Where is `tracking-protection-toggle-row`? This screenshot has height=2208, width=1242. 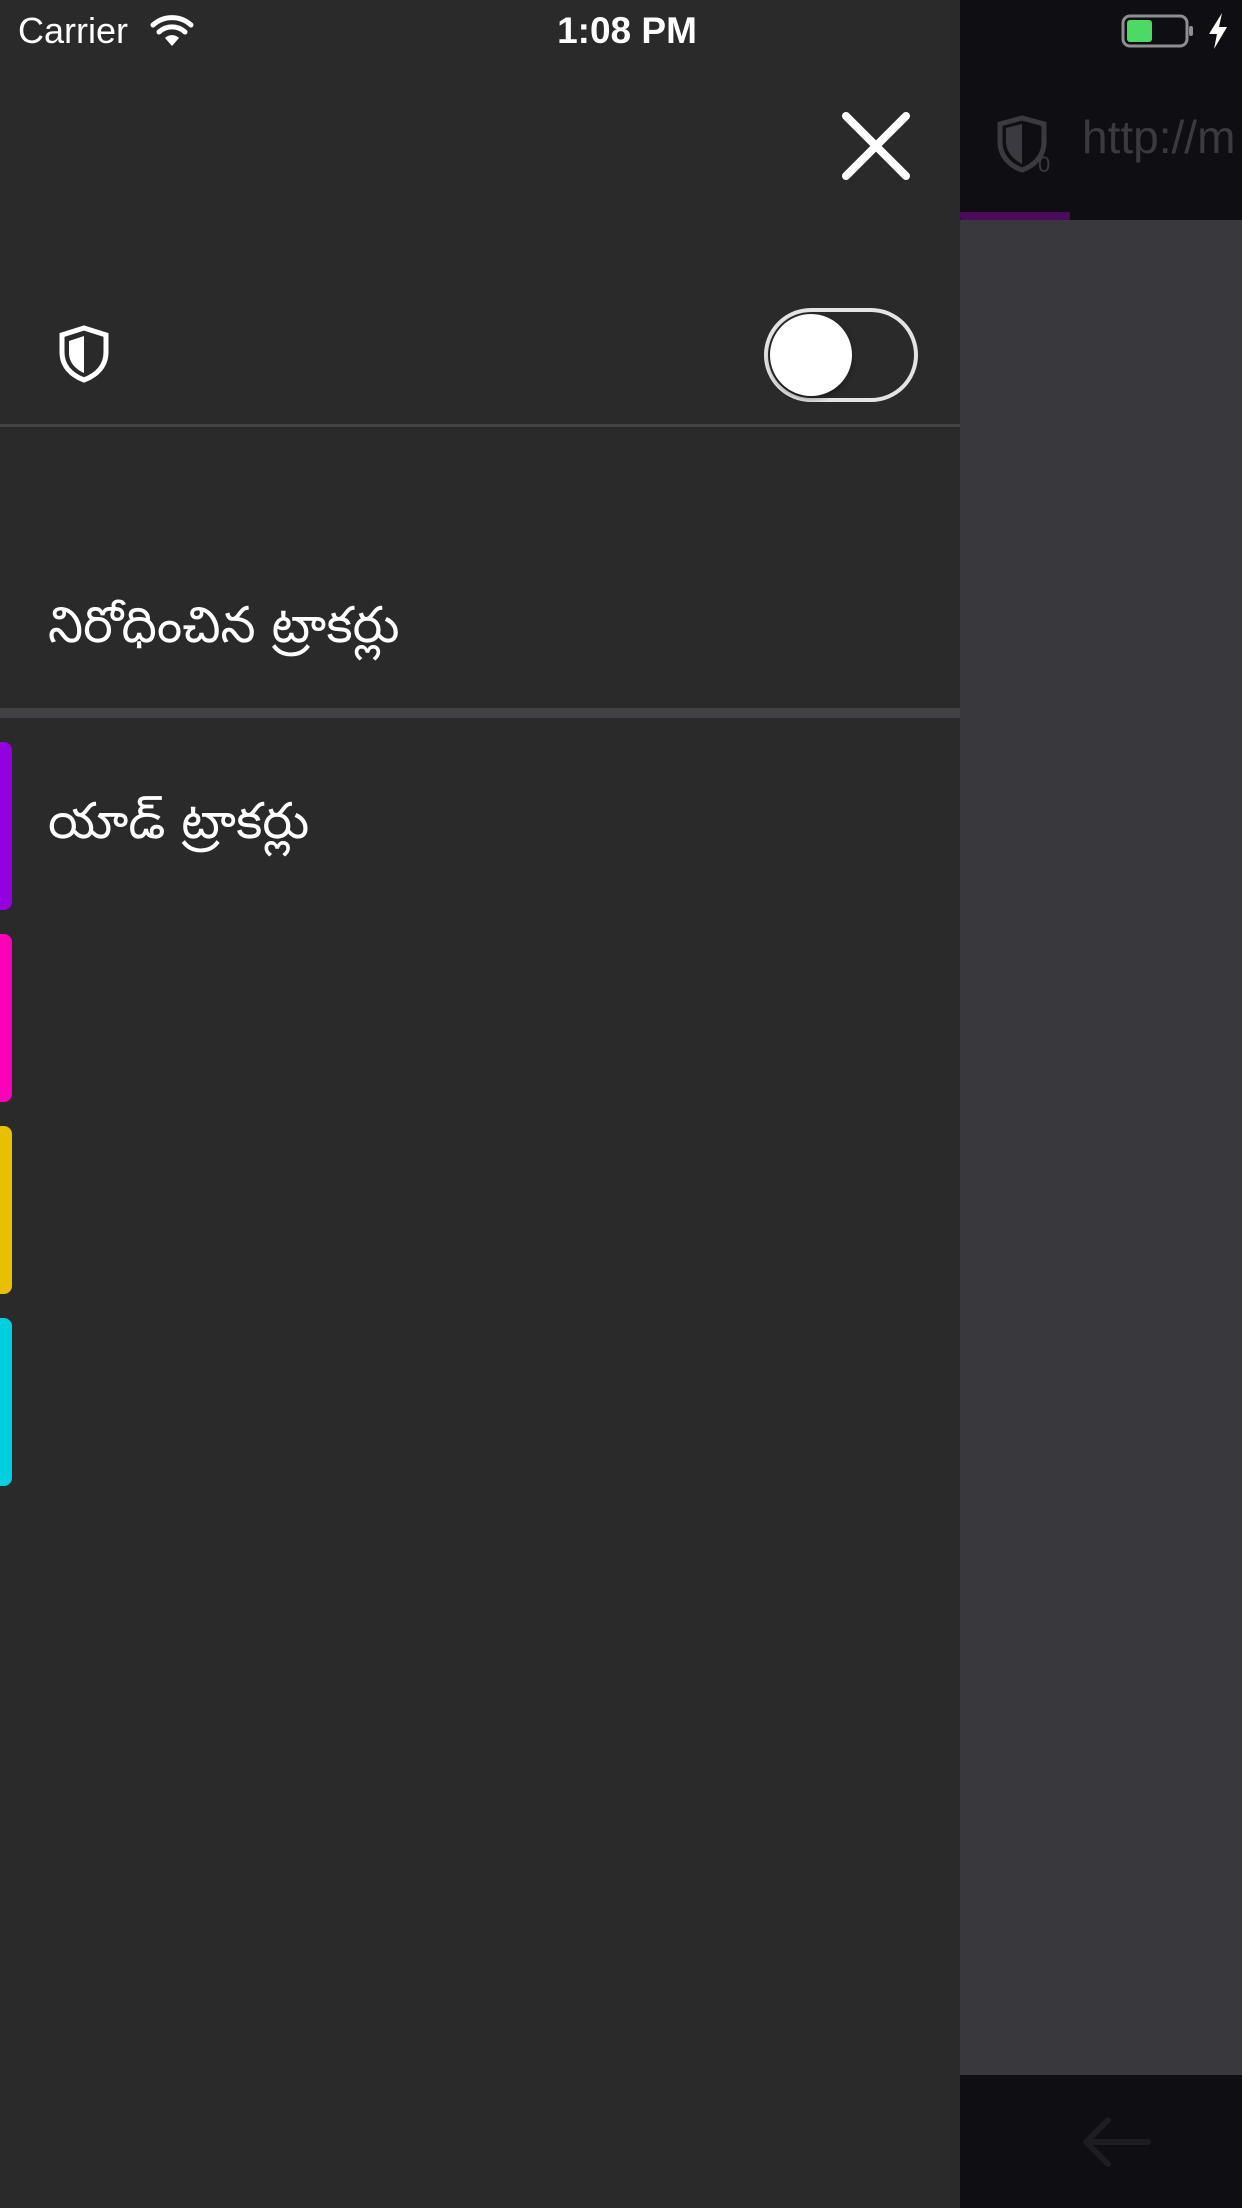 tracking-protection-toggle-row is located at coordinates (480, 349).